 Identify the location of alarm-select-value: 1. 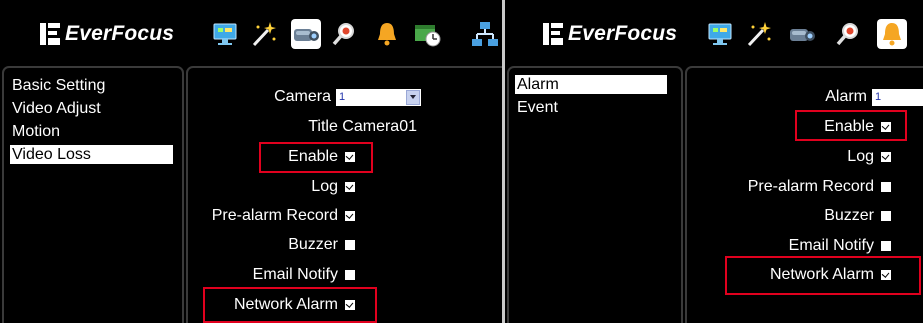
(878, 96).